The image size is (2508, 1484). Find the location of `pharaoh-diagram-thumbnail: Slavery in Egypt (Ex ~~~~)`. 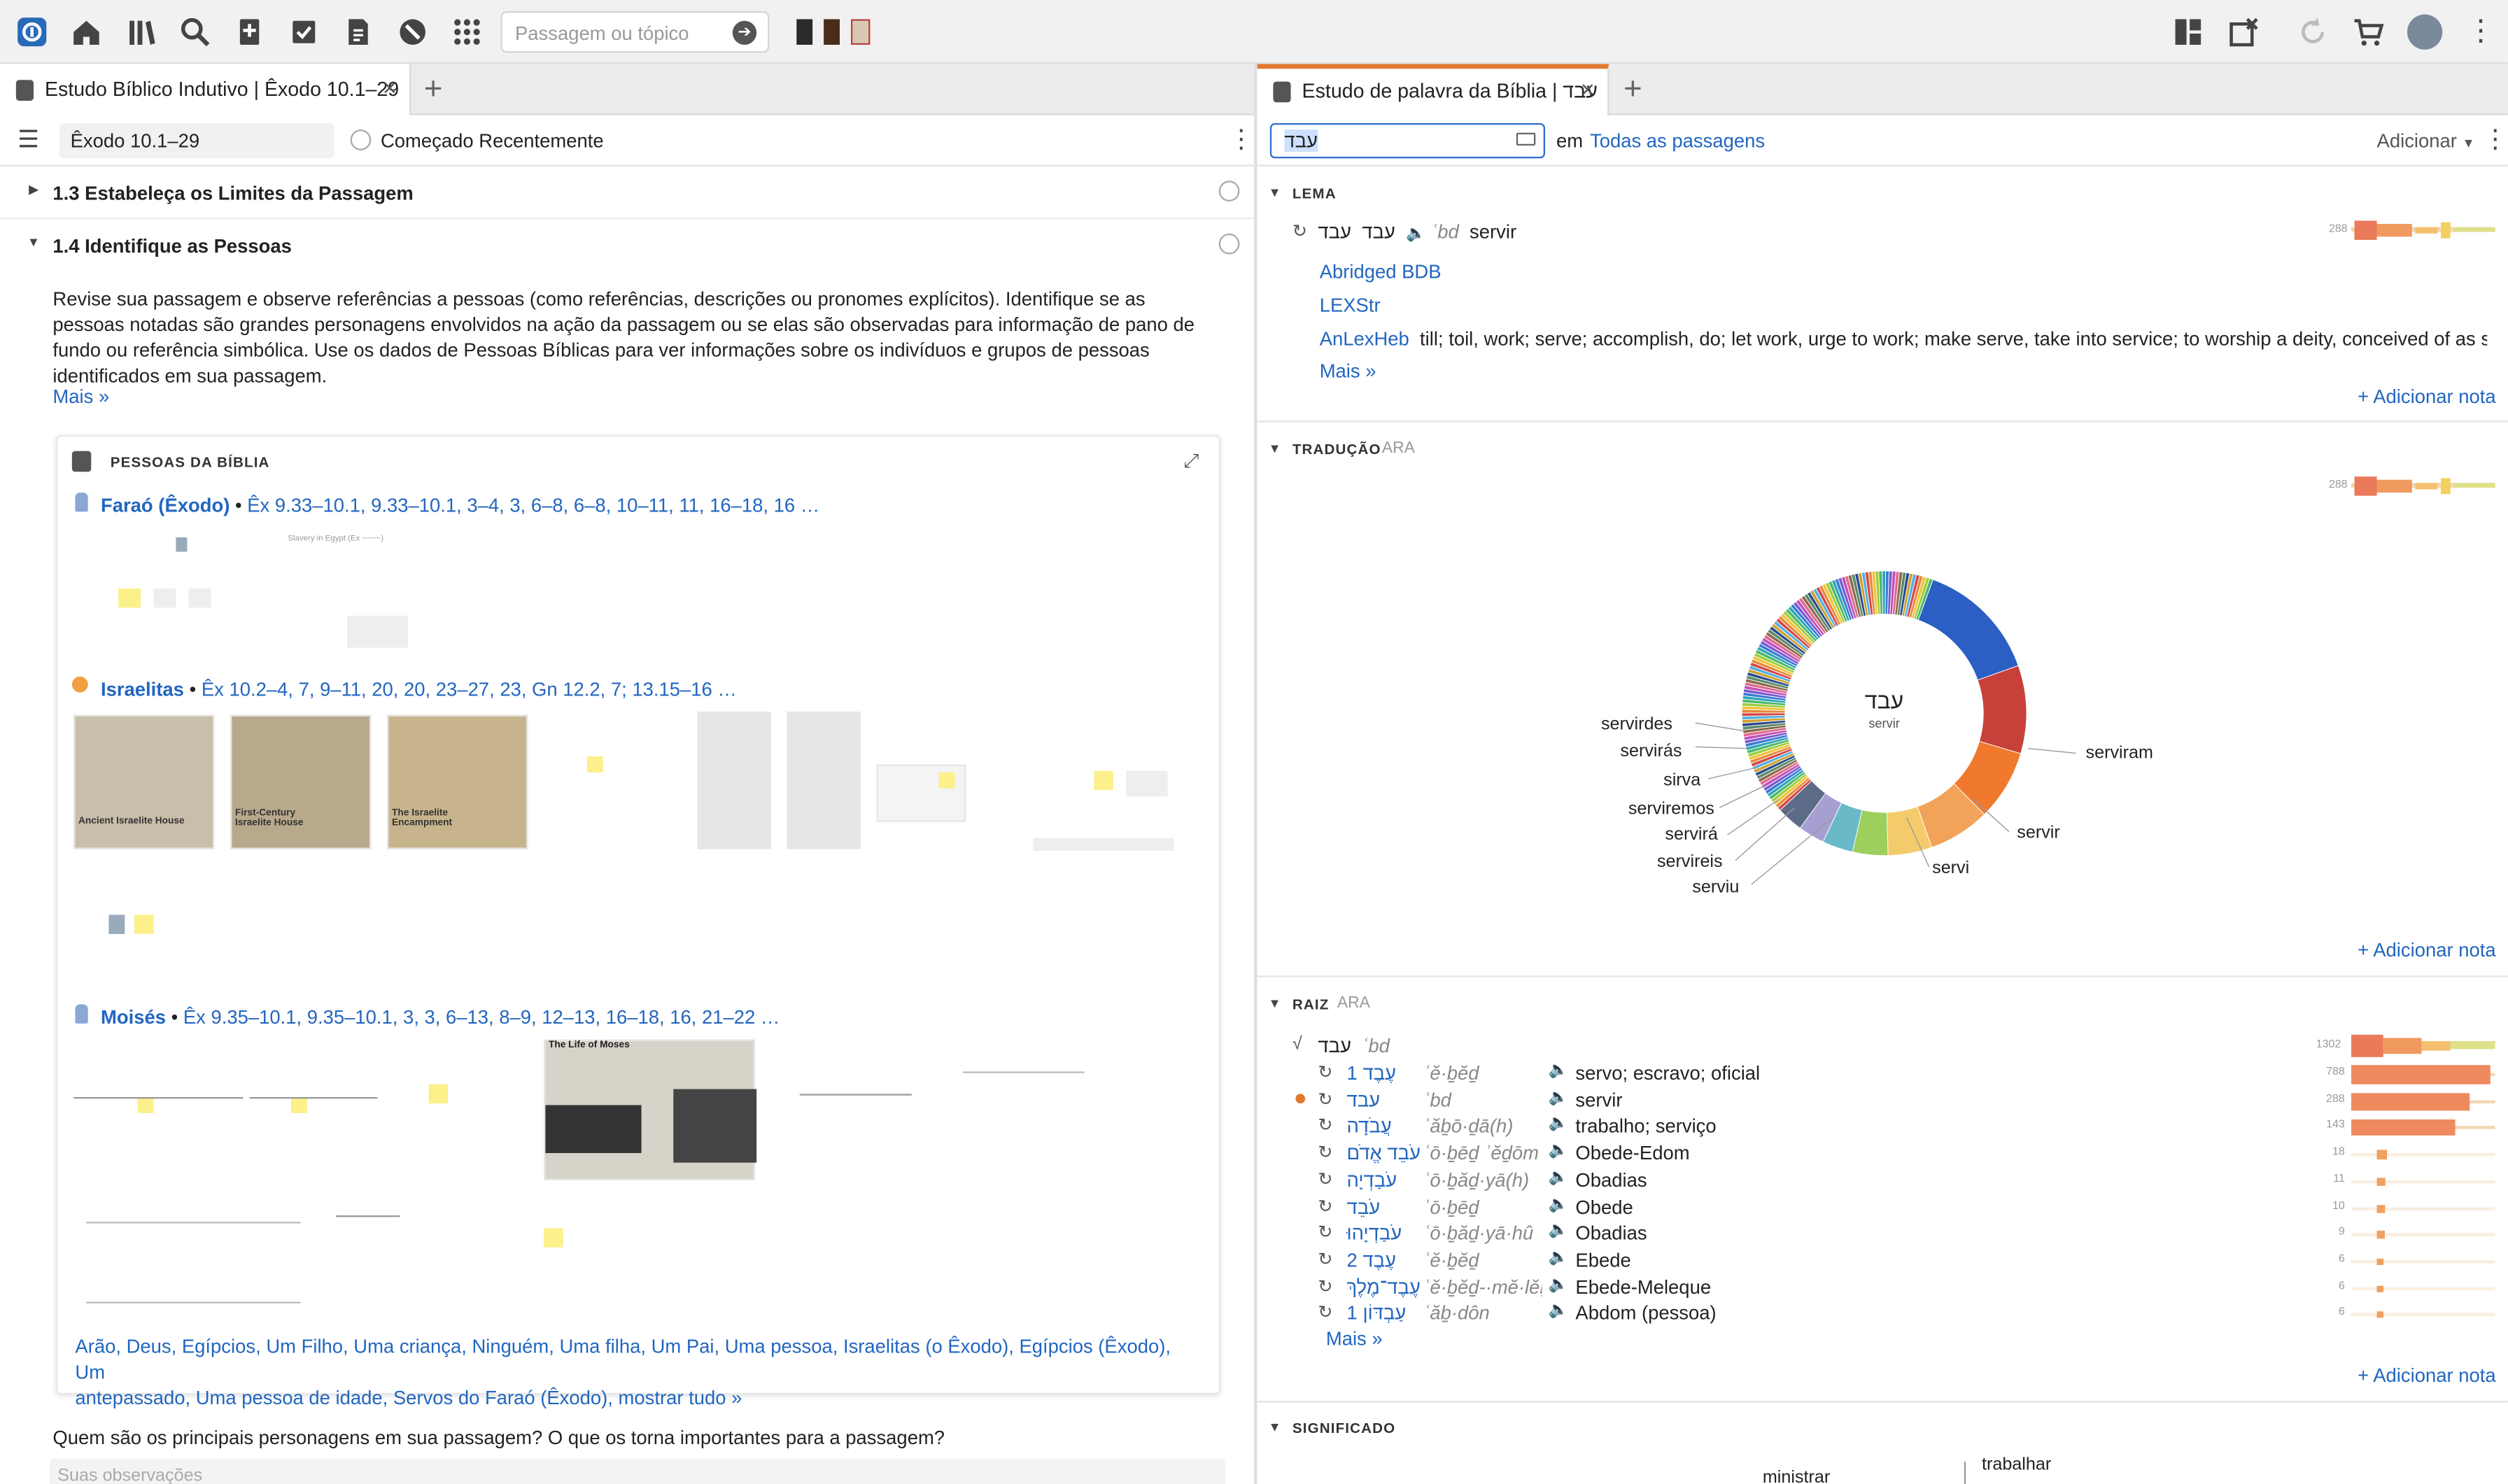

pharaoh-diagram-thumbnail: Slavery in Egypt (Ex ~~~~) is located at coordinates (259, 592).